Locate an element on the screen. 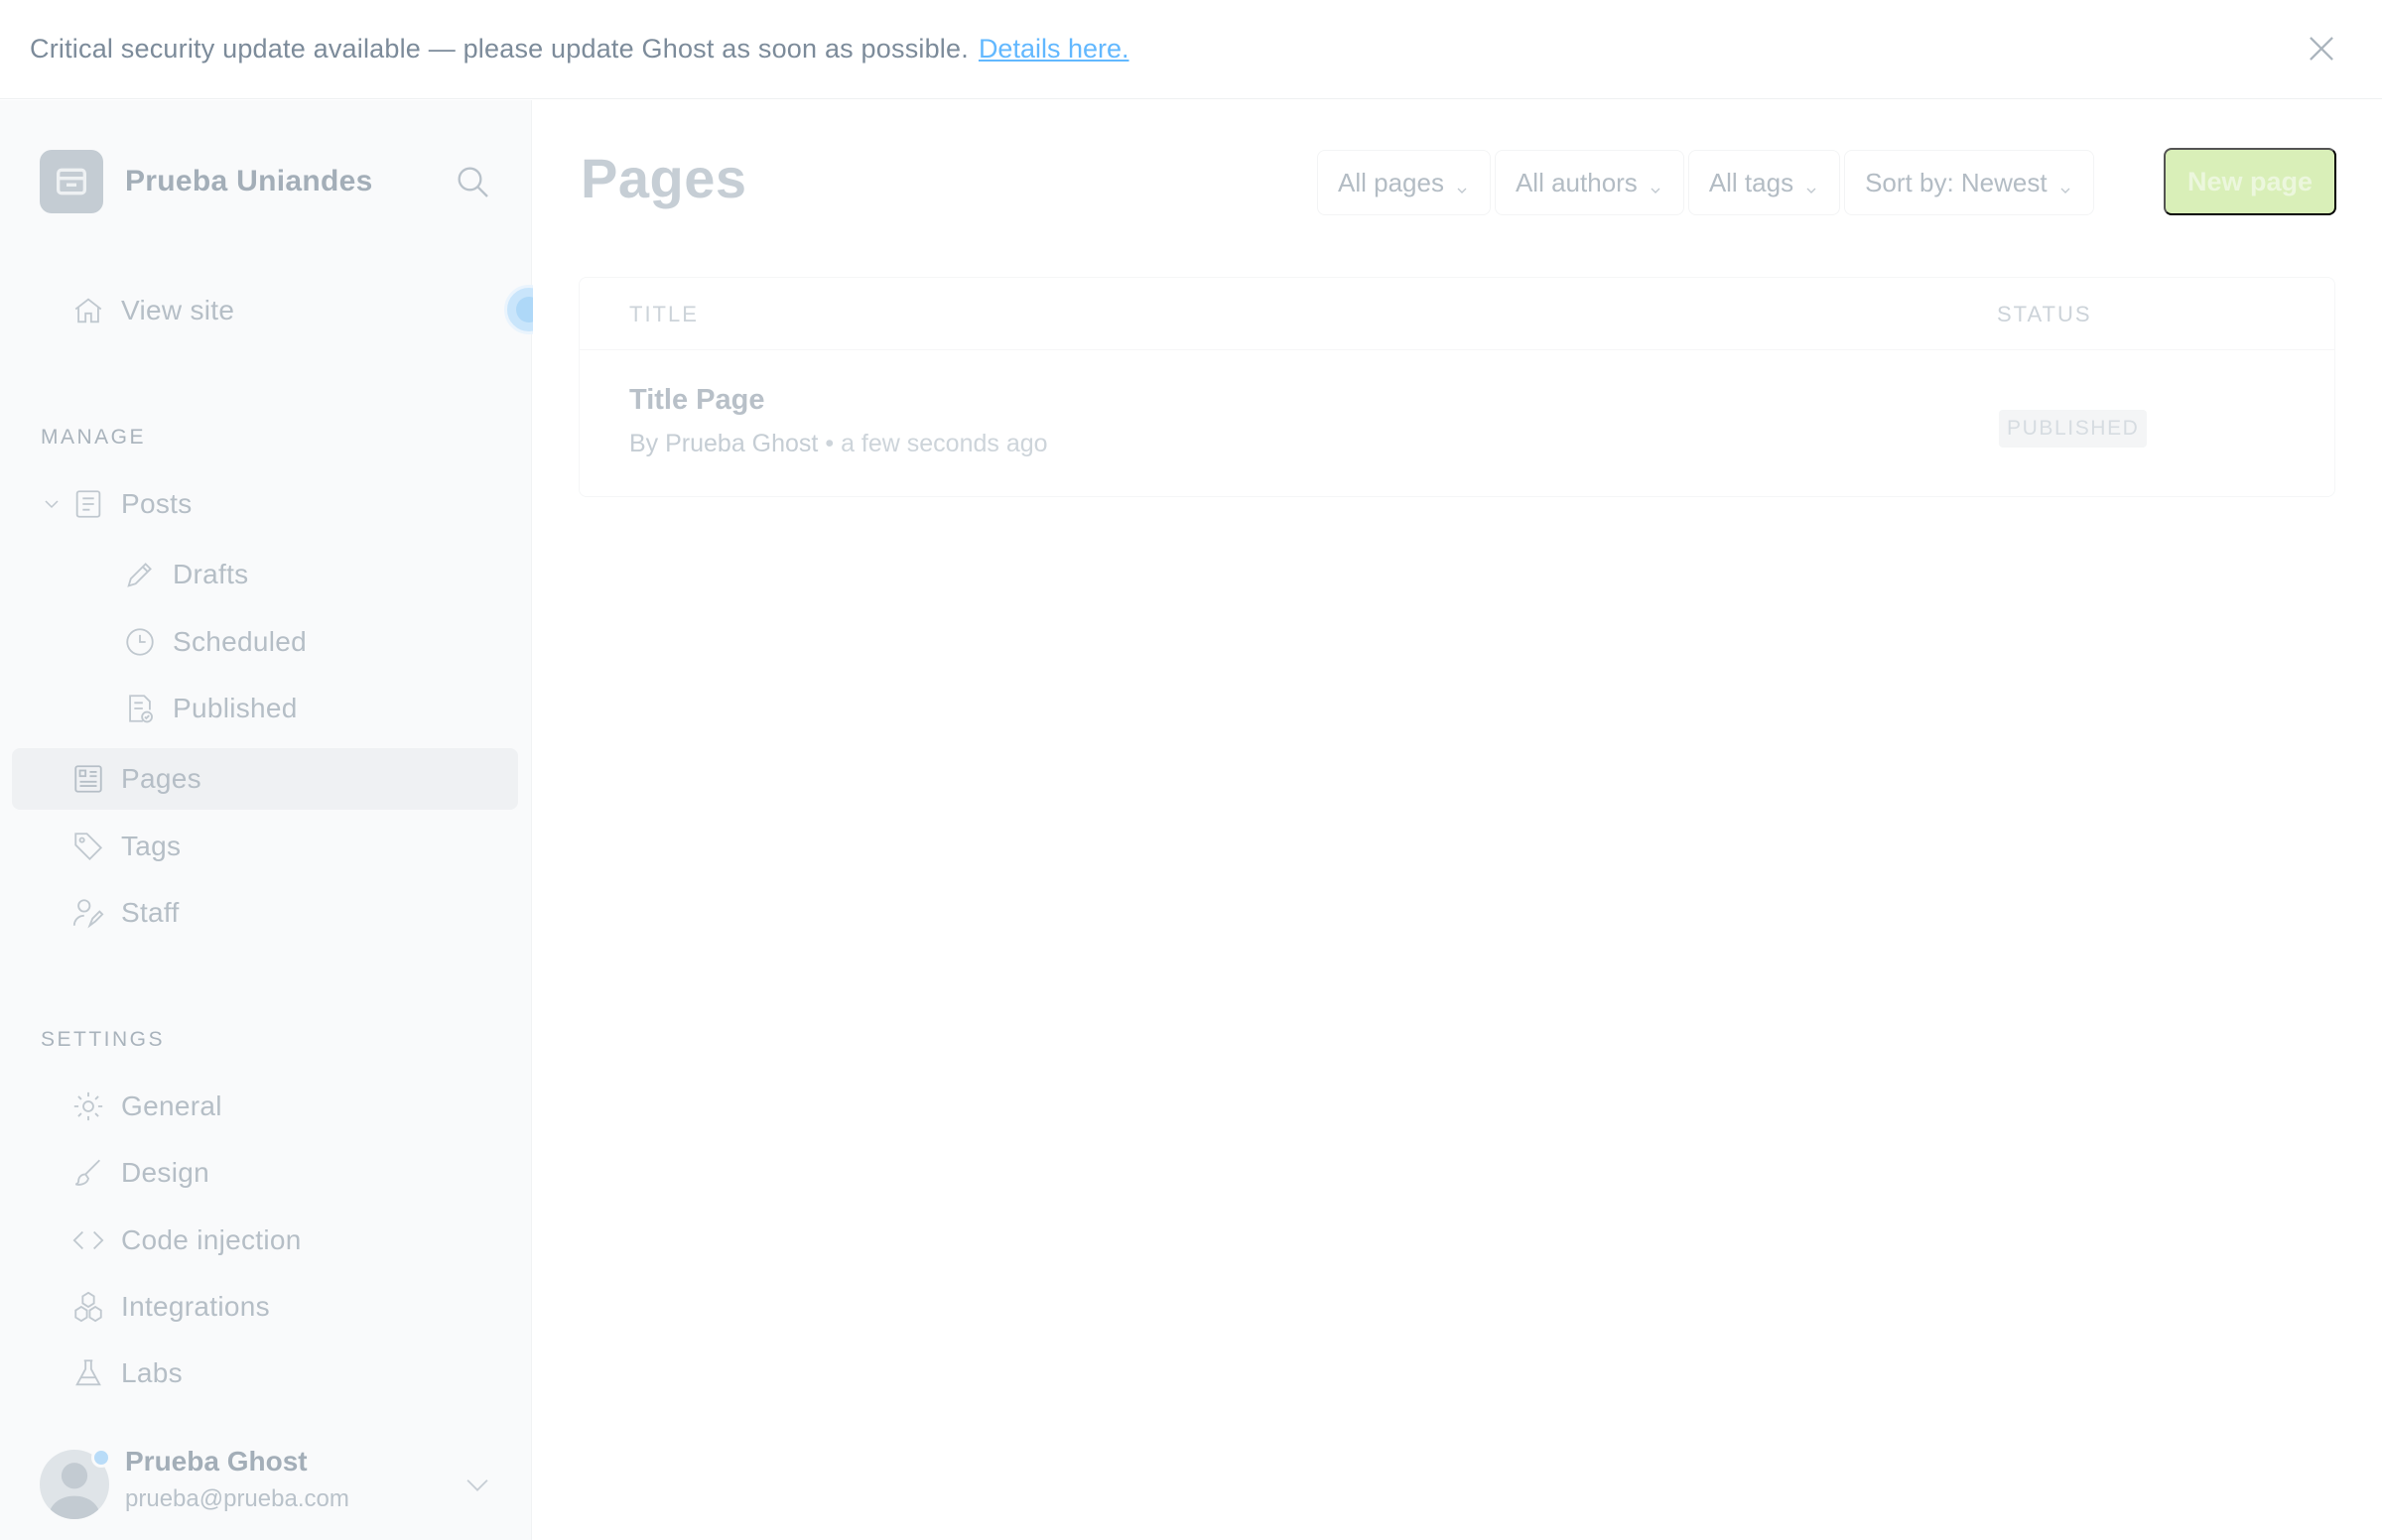  sidebar-item-integrations: Integrations is located at coordinates (265, 1307).